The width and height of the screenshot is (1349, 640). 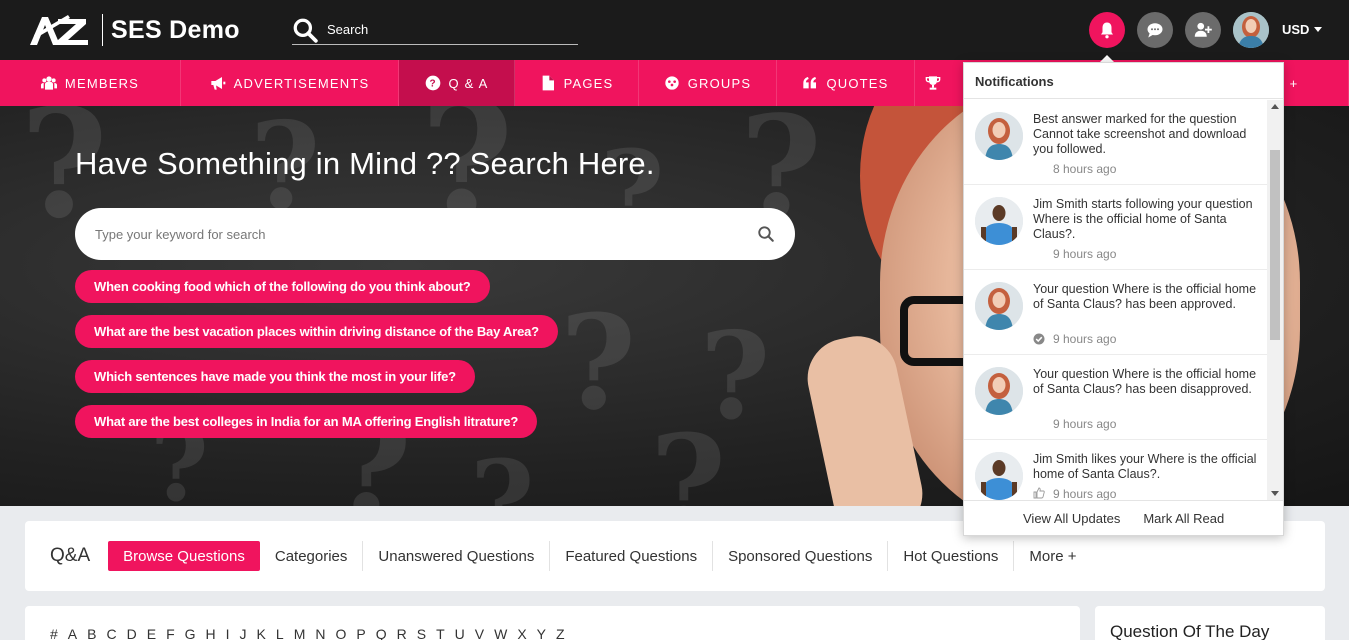 I want to click on tab-hot-questions: Hot Questions, so click(x=951, y=556).